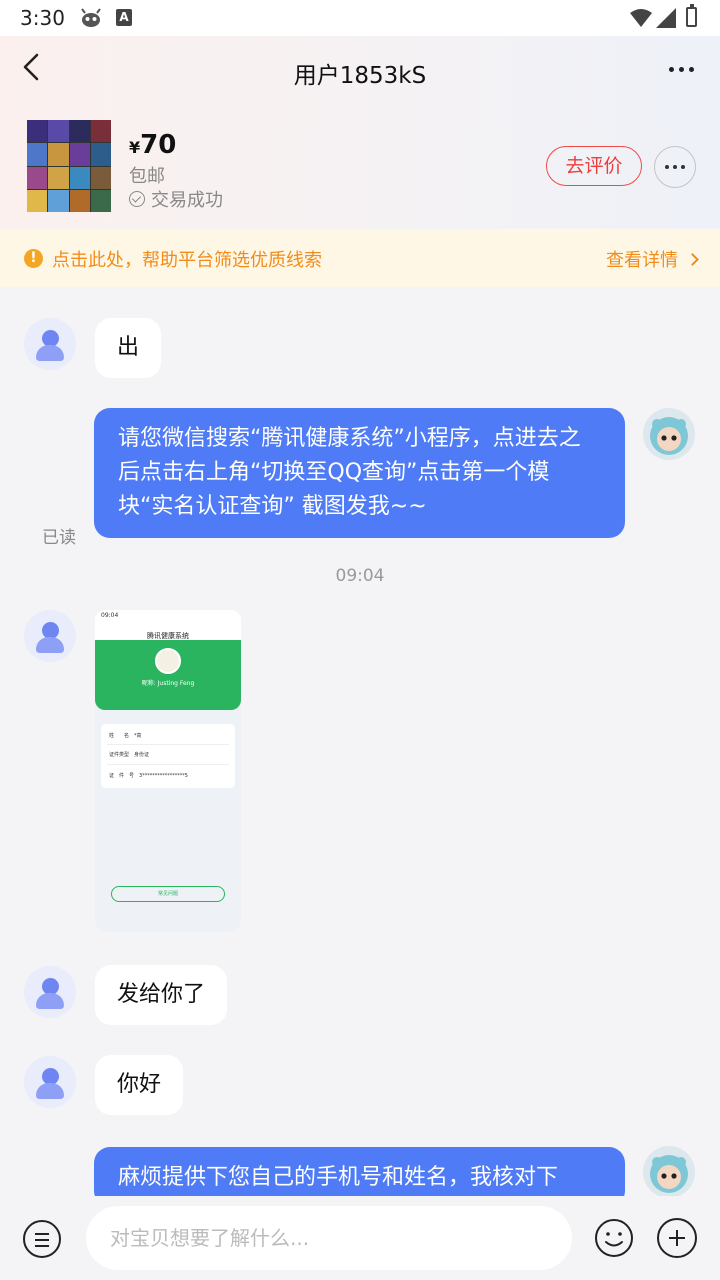  What do you see at coordinates (677, 1238) in the screenshot?
I see `plus-icon` at bounding box center [677, 1238].